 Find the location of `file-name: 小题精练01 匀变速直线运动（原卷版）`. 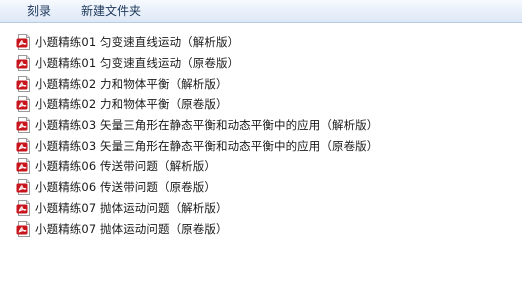

file-name: 小题精练01 匀变速直线运动（原卷版） is located at coordinates (137, 63).